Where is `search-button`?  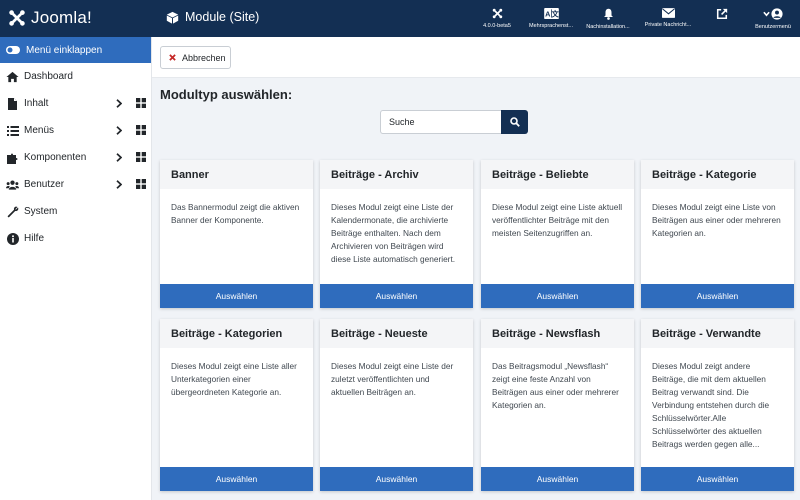
search-button is located at coordinates (514, 122).